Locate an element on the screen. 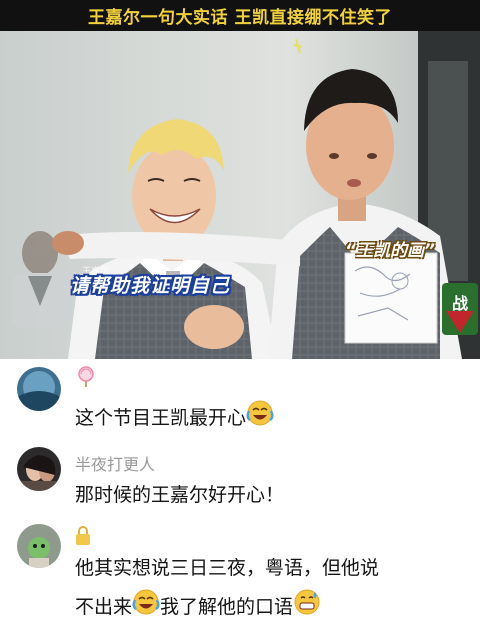 This screenshot has width=480, height=640. lock-icon is located at coordinates (83, 538).